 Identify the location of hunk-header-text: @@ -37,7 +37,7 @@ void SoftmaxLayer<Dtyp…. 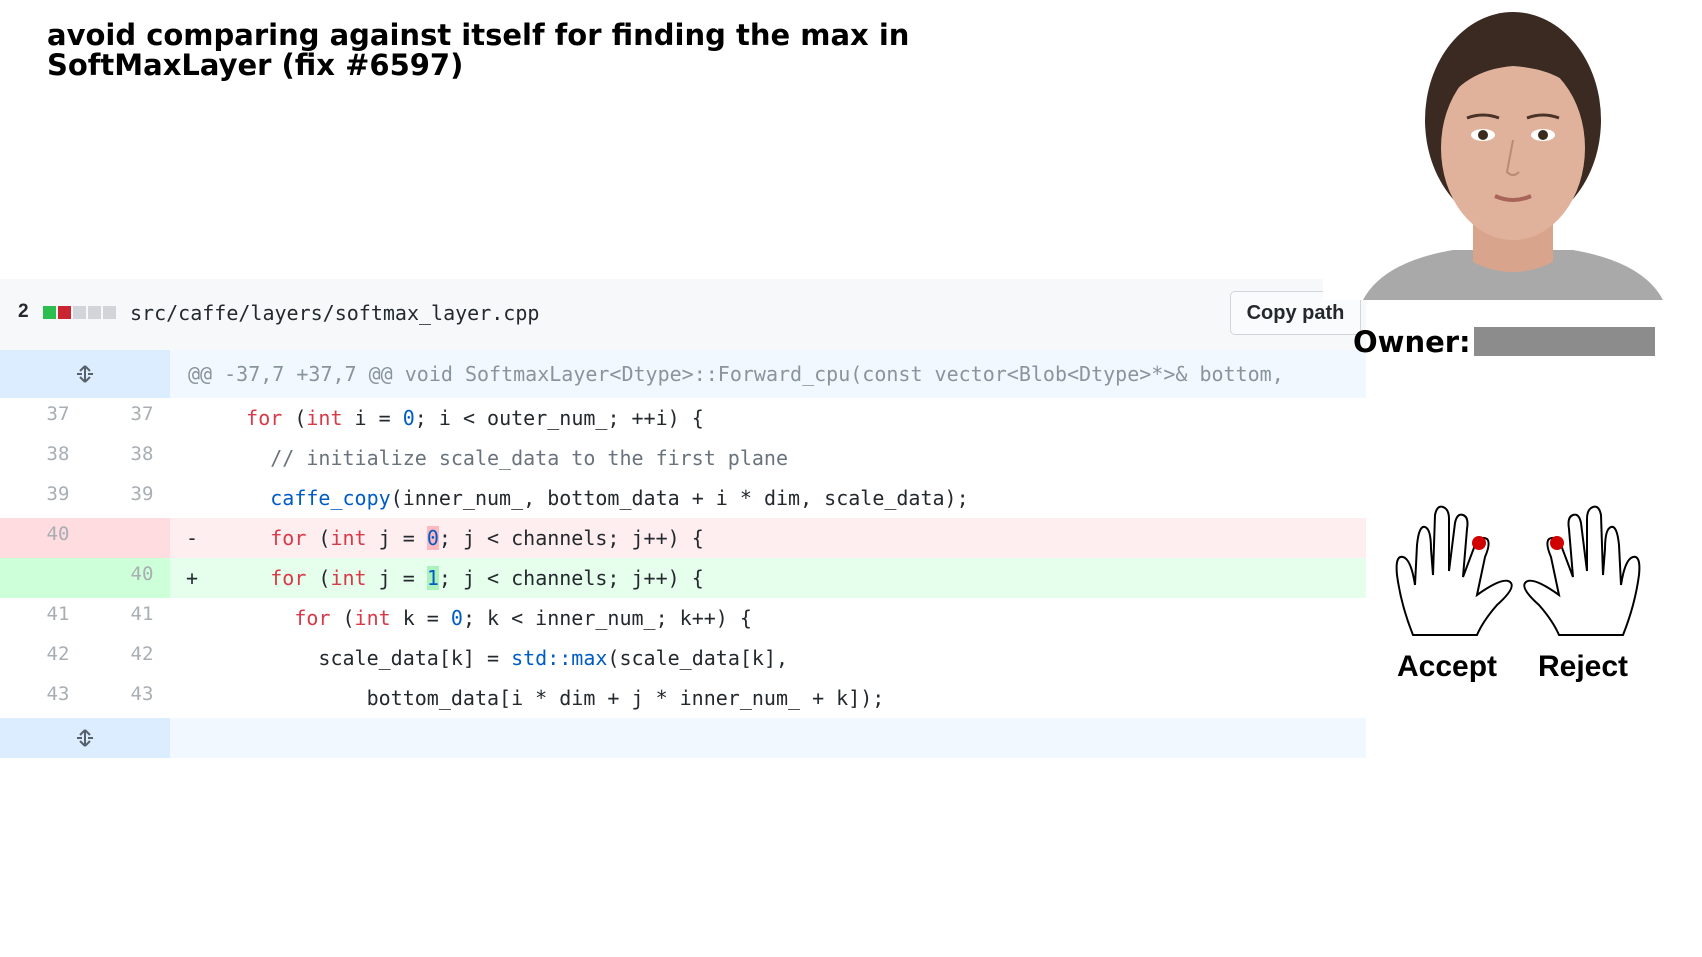
(736, 374).